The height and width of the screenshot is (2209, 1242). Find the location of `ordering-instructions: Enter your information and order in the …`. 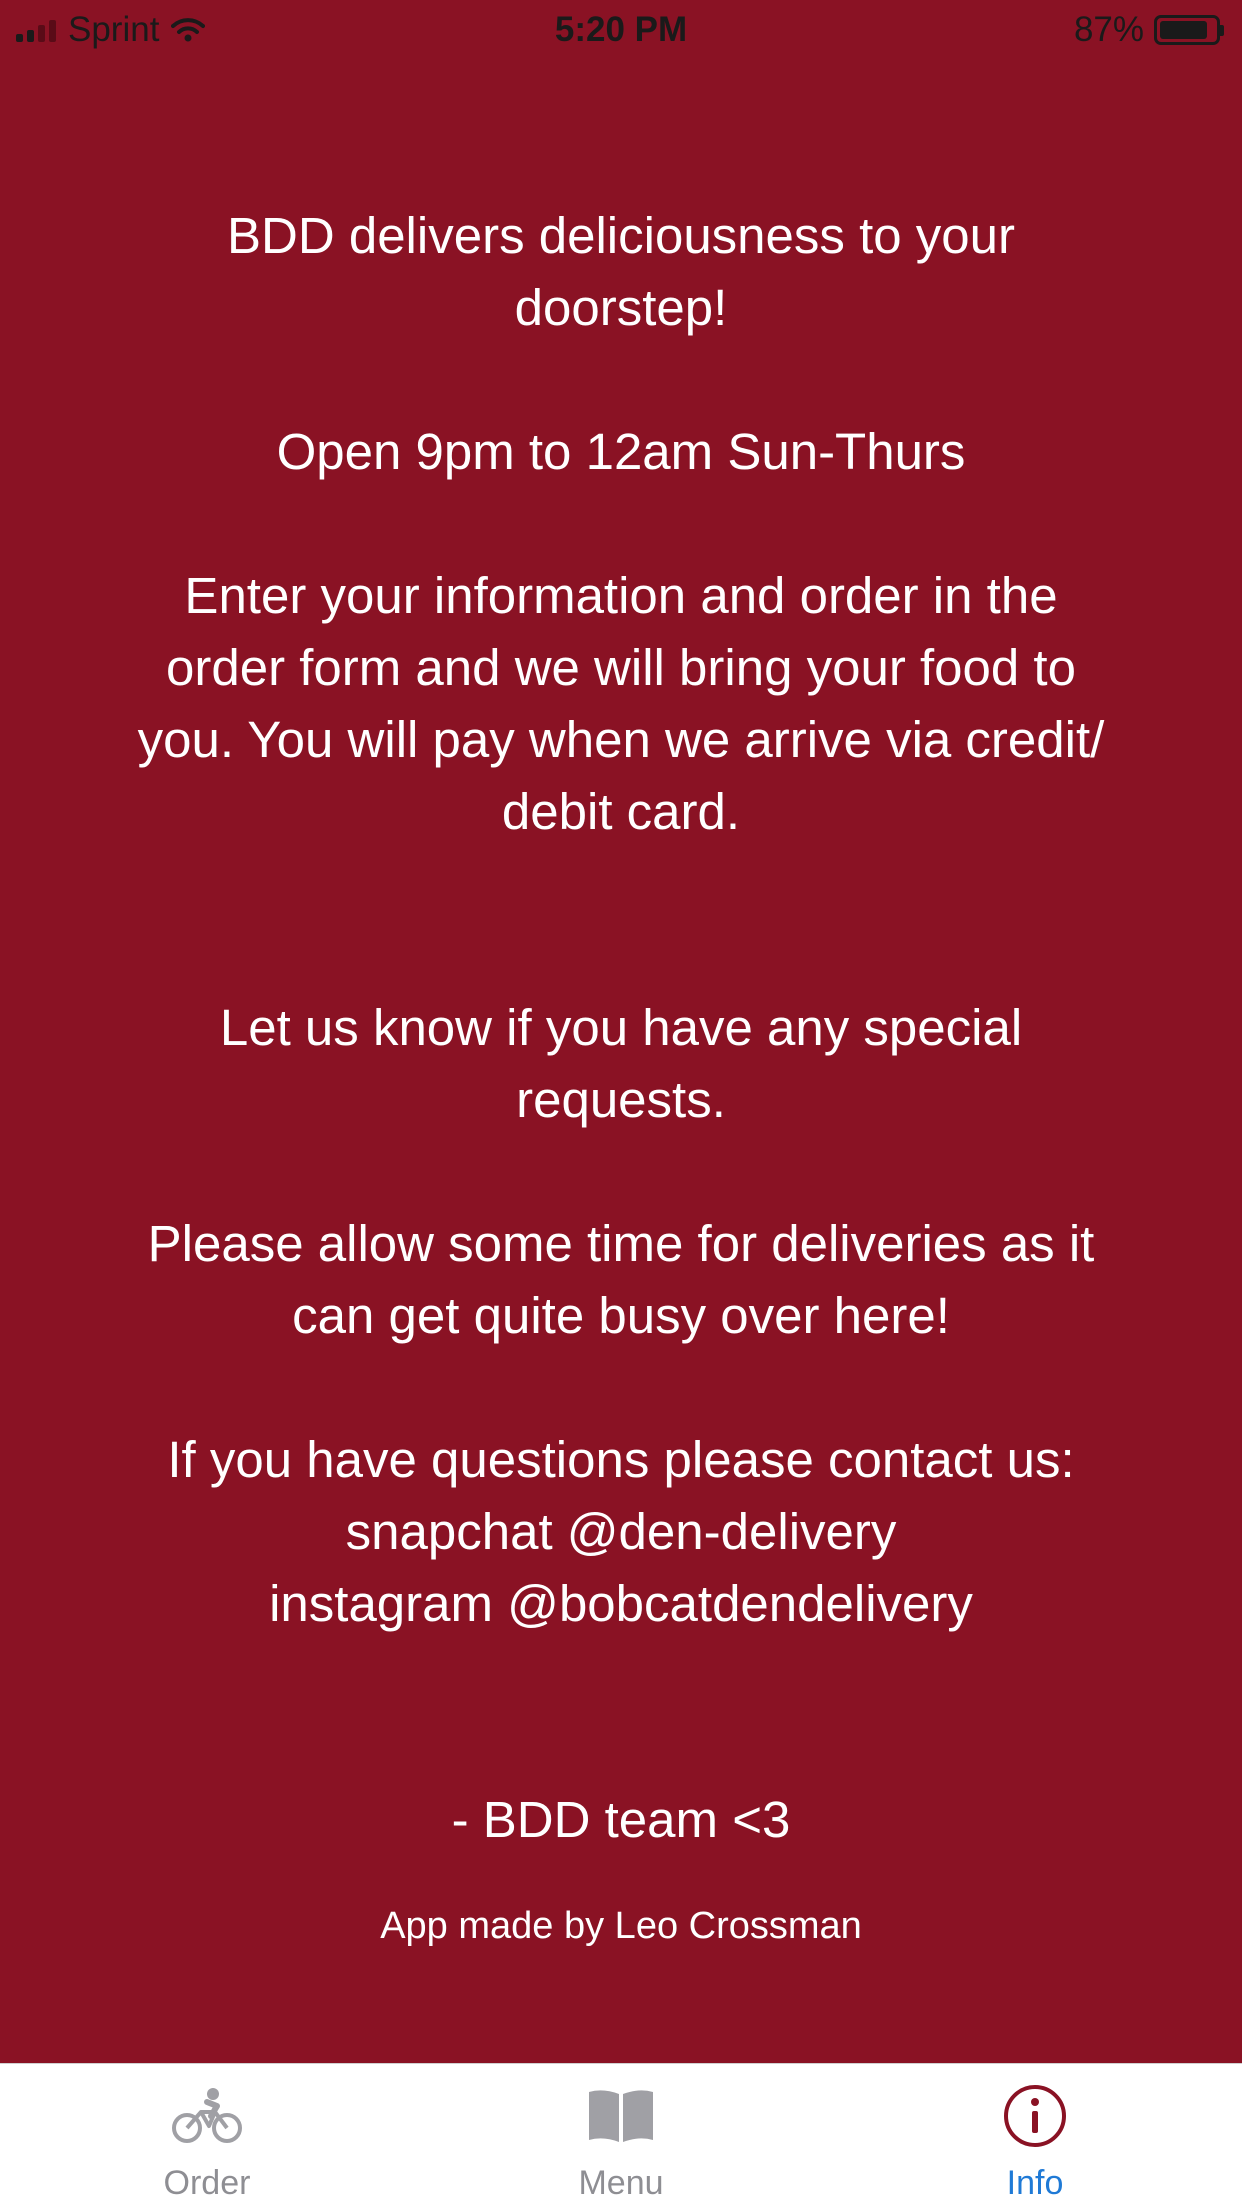

ordering-instructions: Enter your information and order in the … is located at coordinates (621, 703).